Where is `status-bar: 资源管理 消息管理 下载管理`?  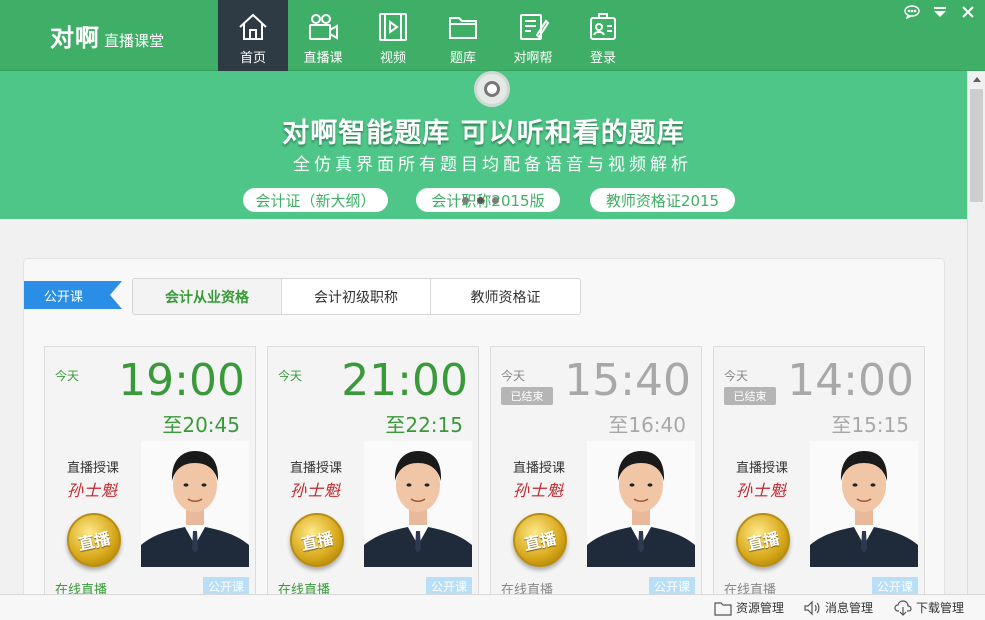 status-bar: 资源管理 消息管理 下载管理 is located at coordinates (492, 607).